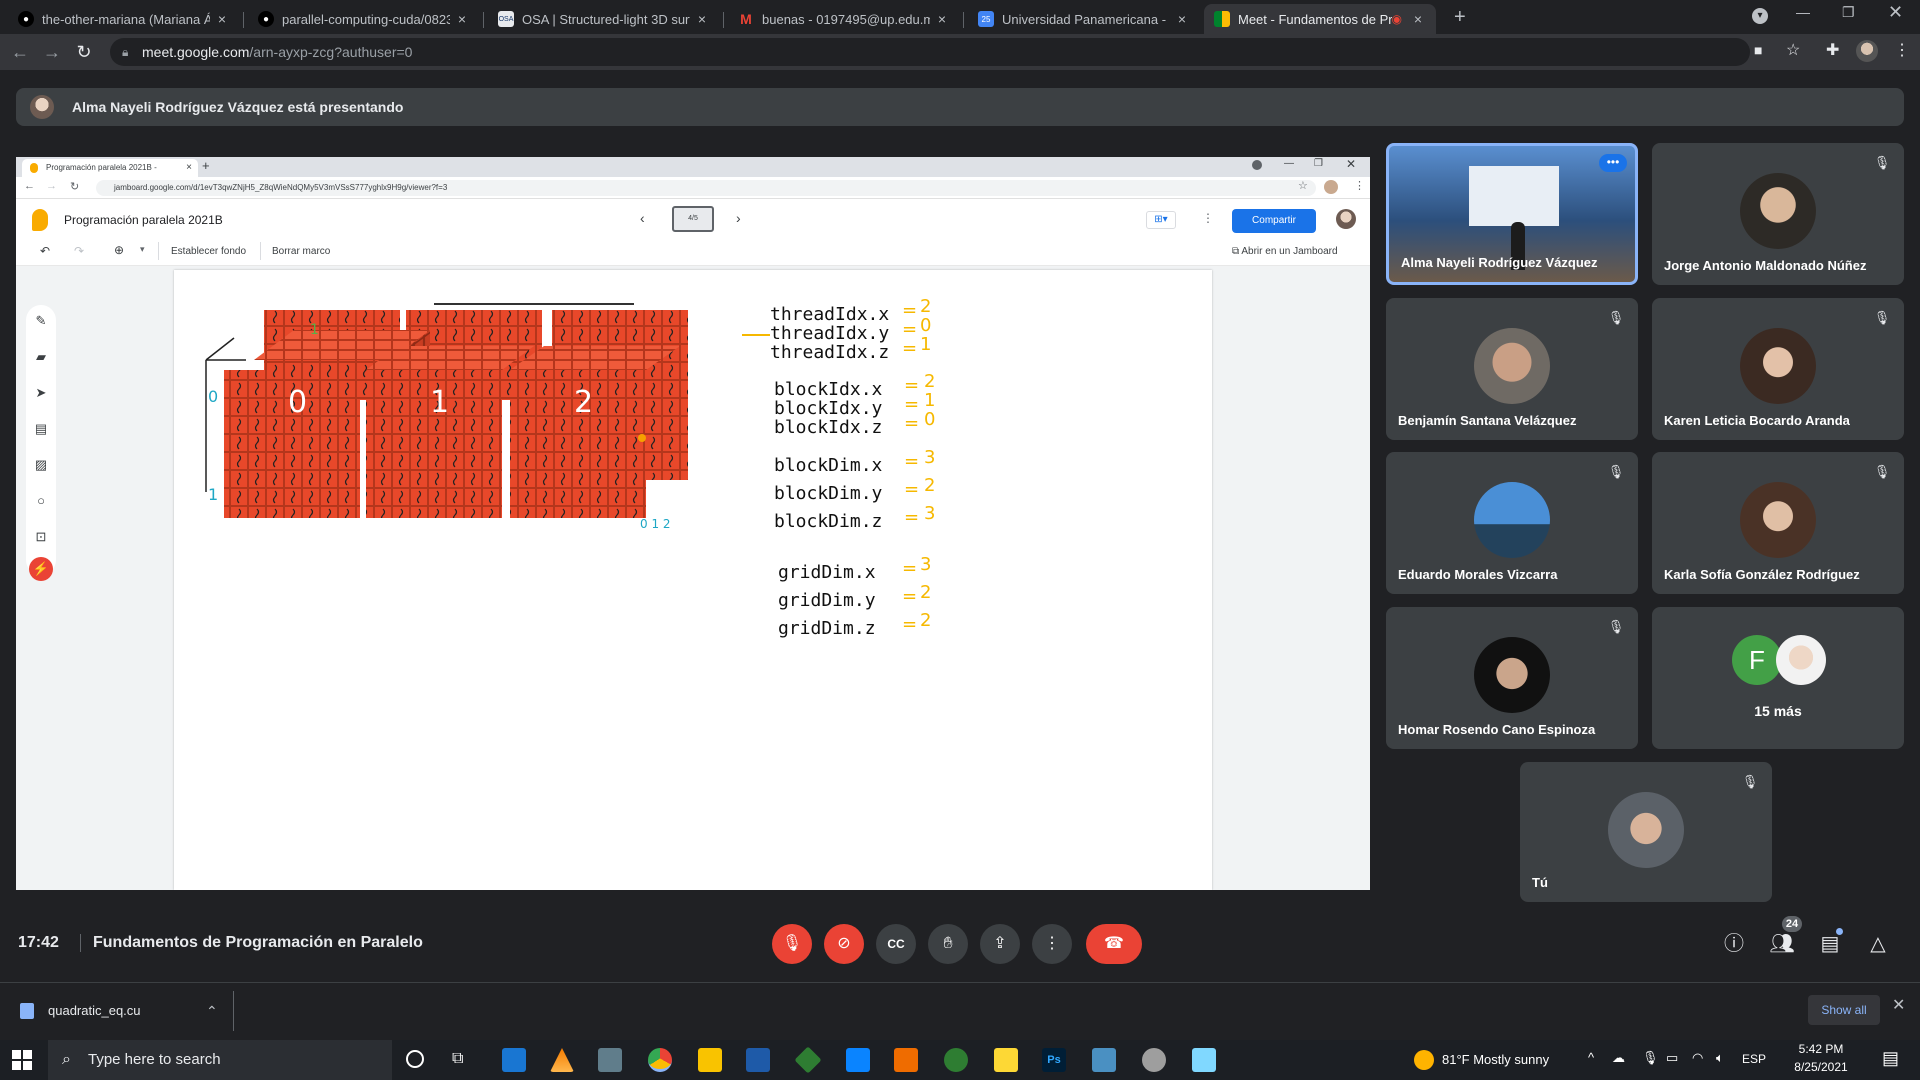 The width and height of the screenshot is (1920, 1080). I want to click on tab-meet: Meet - Fundamentos de Pro ◉ ×, so click(1320, 19).